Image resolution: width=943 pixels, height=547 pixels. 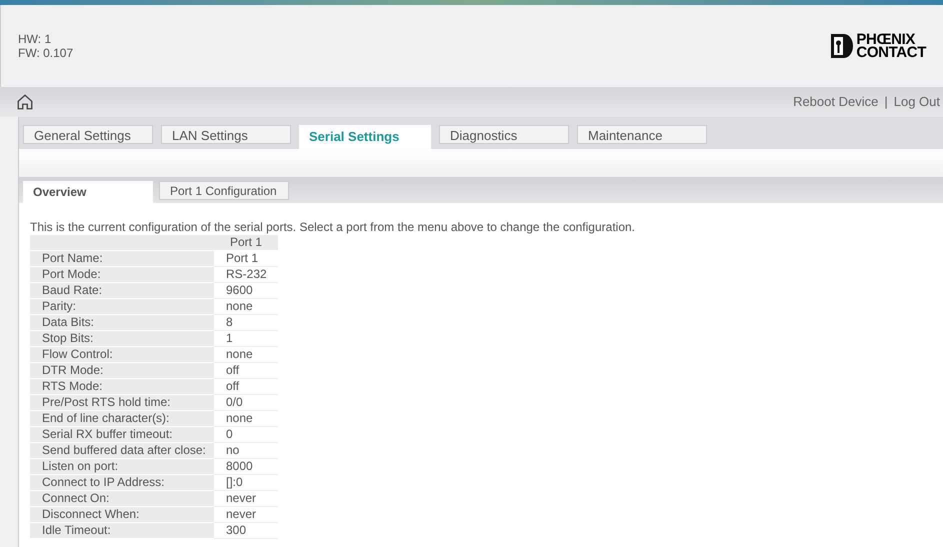 I want to click on row-label: Baud Rate:, so click(x=122, y=290).